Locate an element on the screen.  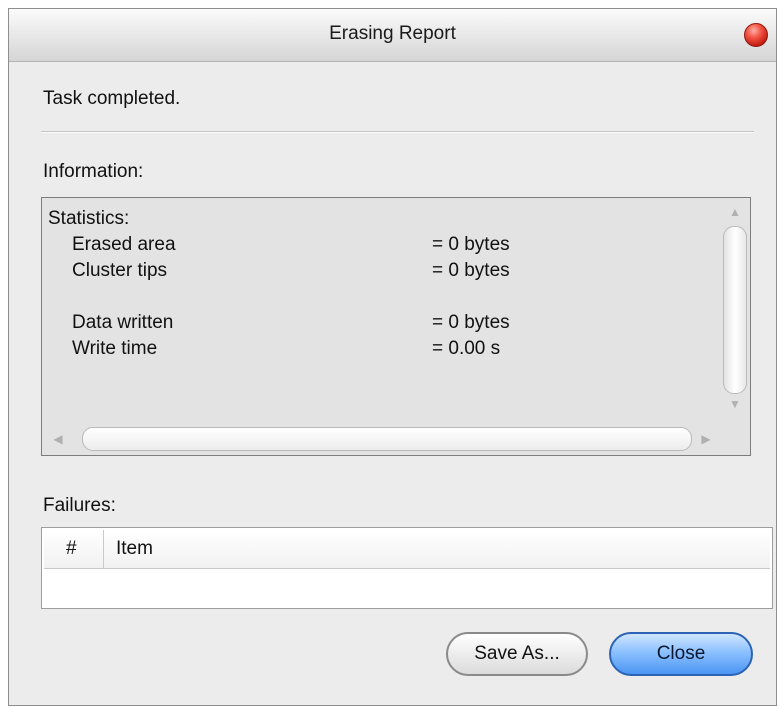
stat-label: Data written is located at coordinates (123, 322).